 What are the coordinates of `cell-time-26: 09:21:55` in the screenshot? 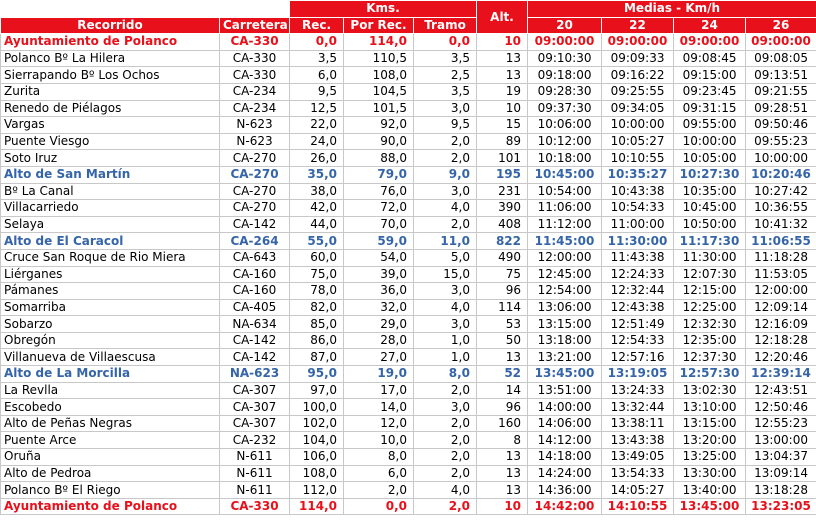 It's located at (780, 91).